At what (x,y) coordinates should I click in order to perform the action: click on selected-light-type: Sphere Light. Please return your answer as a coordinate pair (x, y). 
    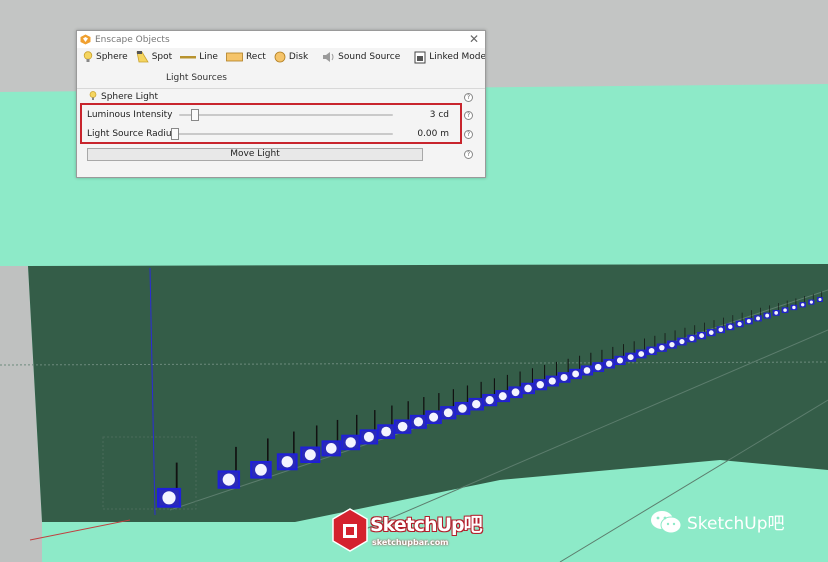
    Looking at the image, I should click on (130, 97).